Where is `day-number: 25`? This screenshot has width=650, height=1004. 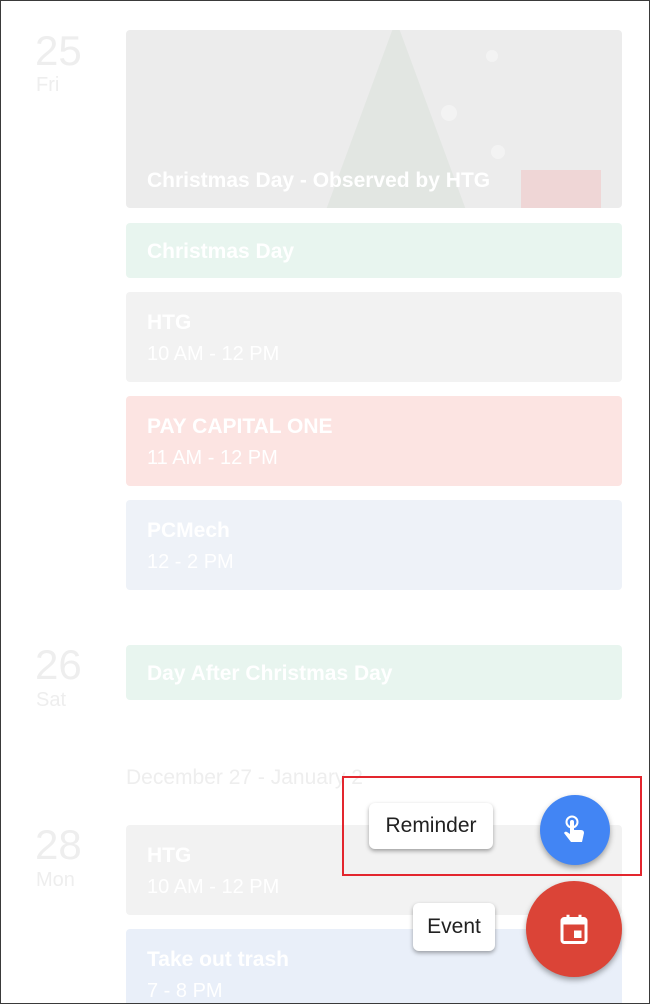
day-number: 25 is located at coordinates (58, 50).